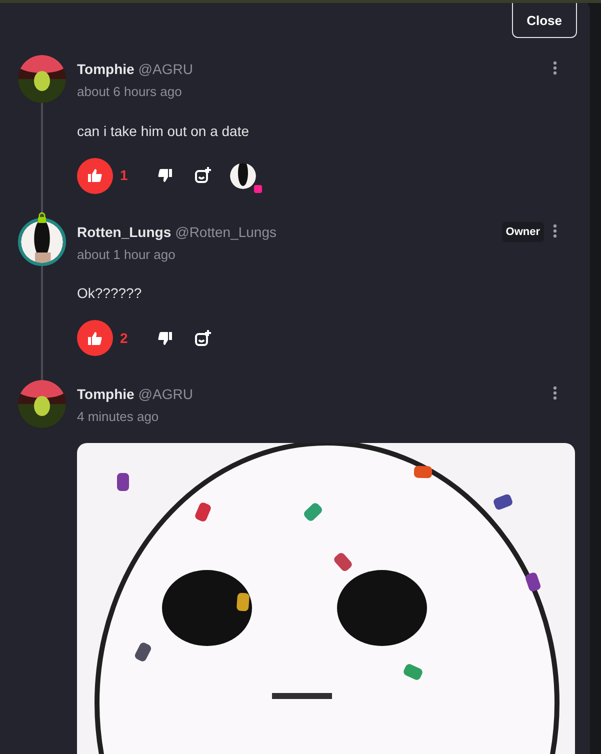 The width and height of the screenshot is (601, 754). Describe the element at coordinates (124, 338) in the screenshot. I see `like-count: 2` at that location.